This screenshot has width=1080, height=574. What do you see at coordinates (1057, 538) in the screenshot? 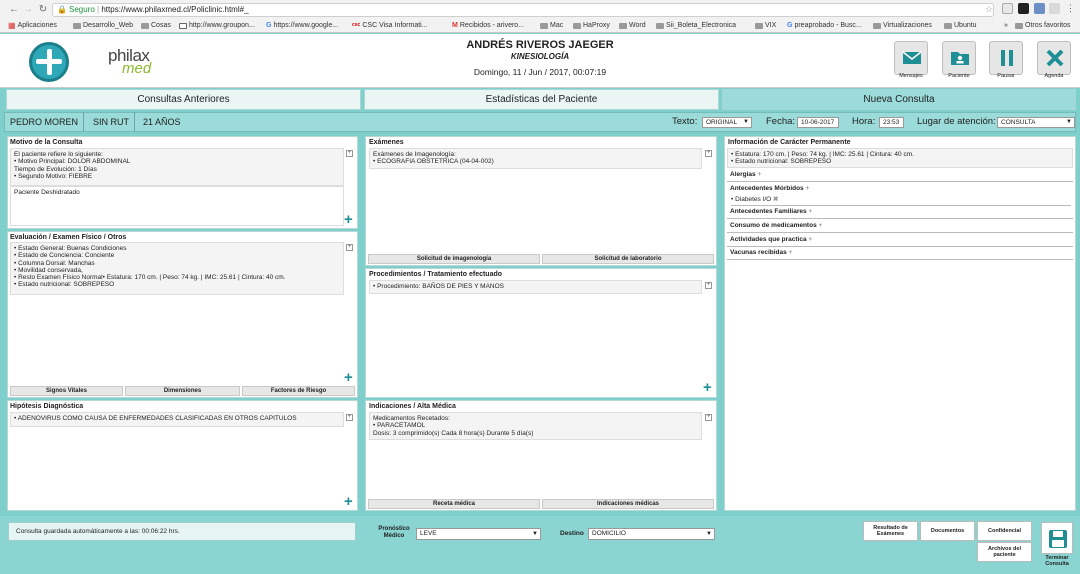
I see `terminar-consulta-button` at bounding box center [1057, 538].